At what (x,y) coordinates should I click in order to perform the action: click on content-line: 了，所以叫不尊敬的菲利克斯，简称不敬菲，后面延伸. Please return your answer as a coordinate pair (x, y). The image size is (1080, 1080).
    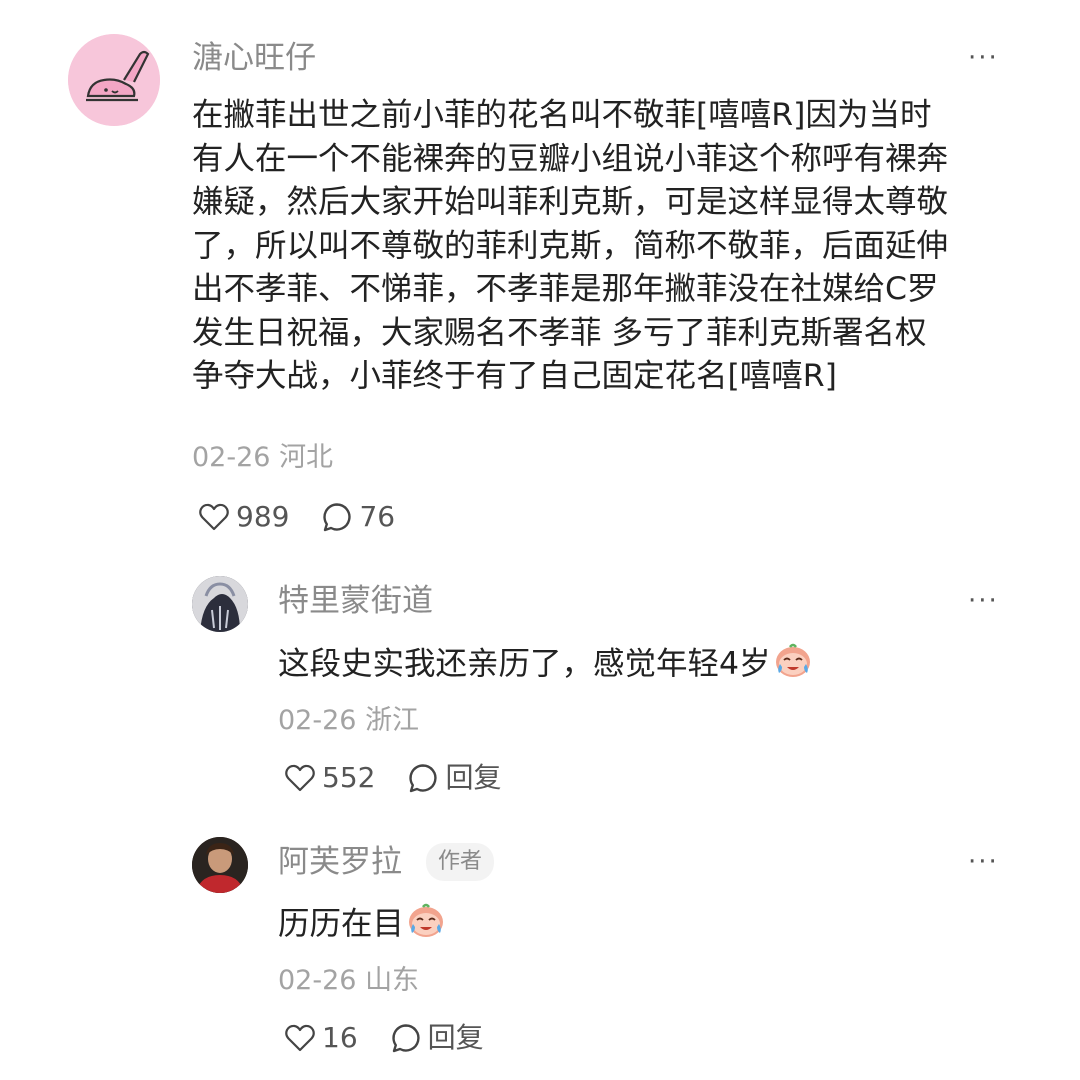
    Looking at the image, I should click on (570, 245).